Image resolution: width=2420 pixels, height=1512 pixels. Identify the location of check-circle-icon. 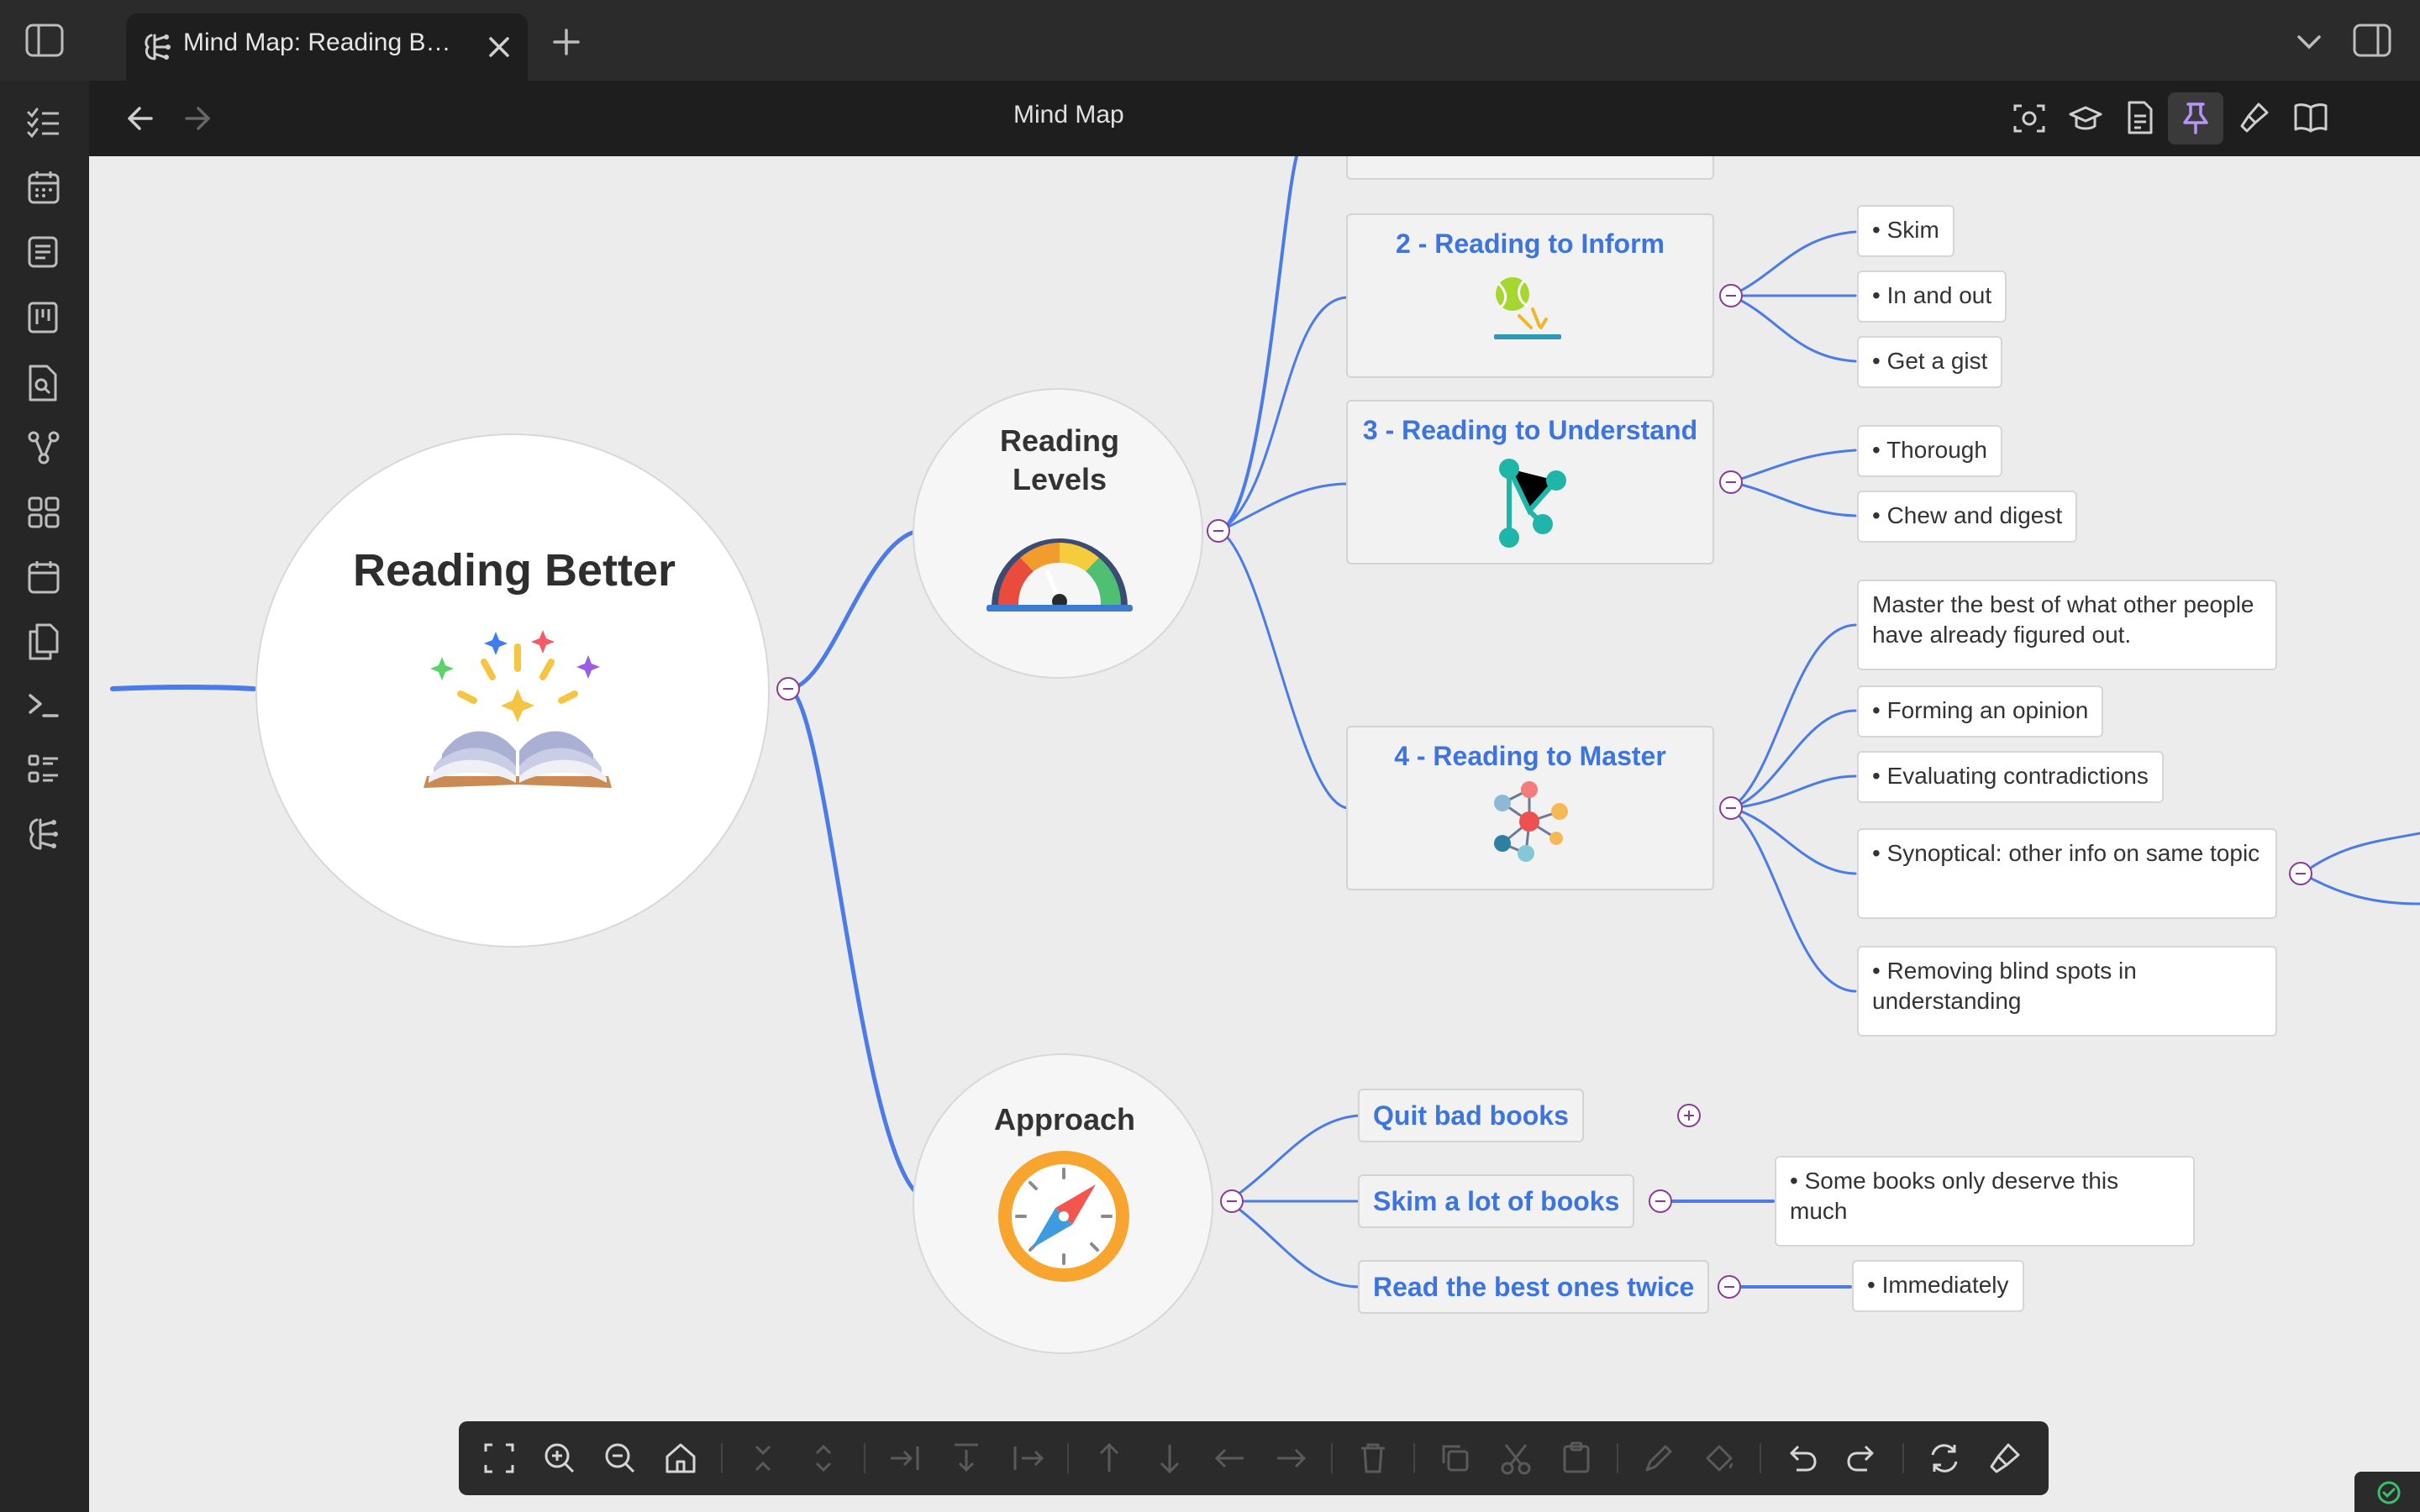
(2389, 1492).